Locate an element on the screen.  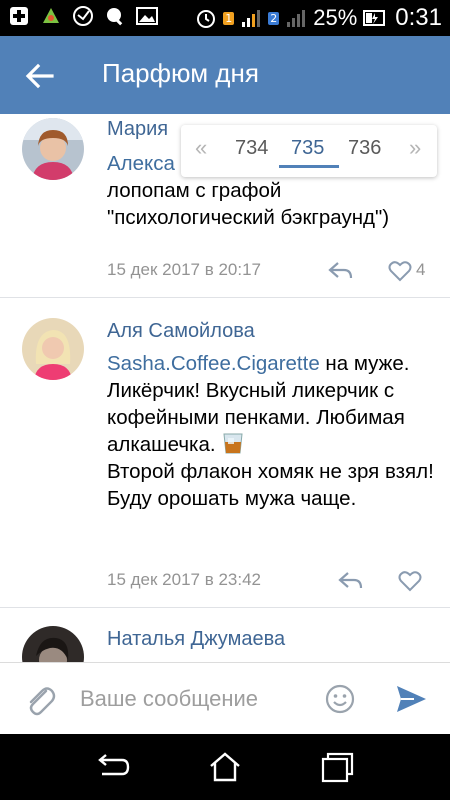
comment-date: 15 дек 2017 в 20:17 is located at coordinates (184, 269).